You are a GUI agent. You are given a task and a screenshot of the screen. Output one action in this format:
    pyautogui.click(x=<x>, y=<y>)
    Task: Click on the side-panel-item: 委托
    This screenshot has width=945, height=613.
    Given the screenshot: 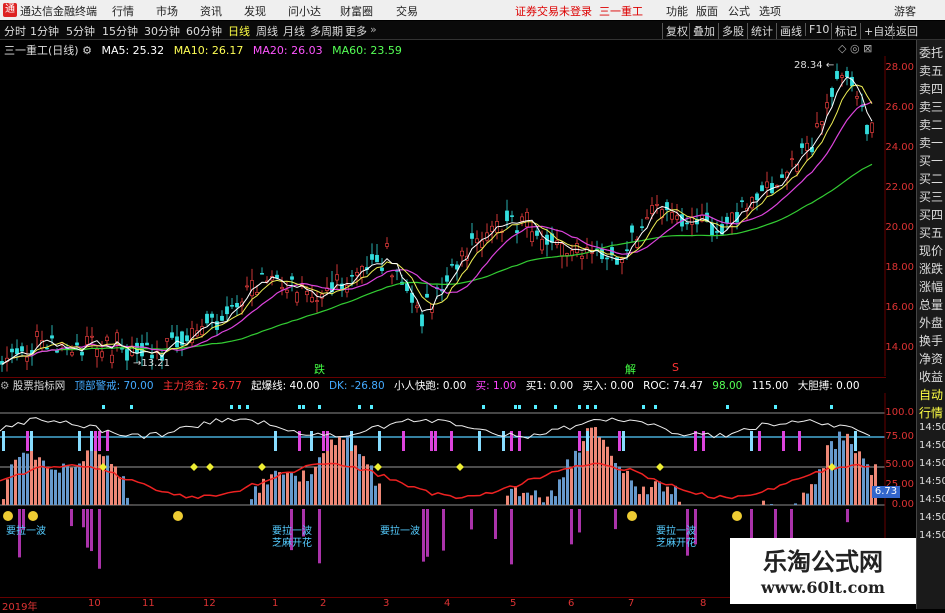 What is the action you would take?
    pyautogui.click(x=931, y=52)
    